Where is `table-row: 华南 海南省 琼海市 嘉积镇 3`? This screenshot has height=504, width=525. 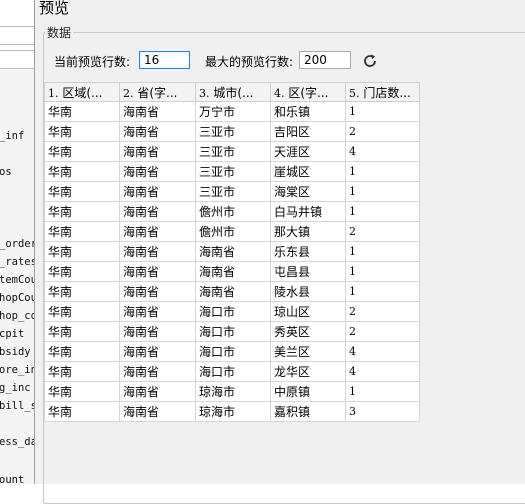
table-row: 华南 海南省 琼海市 嘉积镇 3 is located at coordinates (232, 411).